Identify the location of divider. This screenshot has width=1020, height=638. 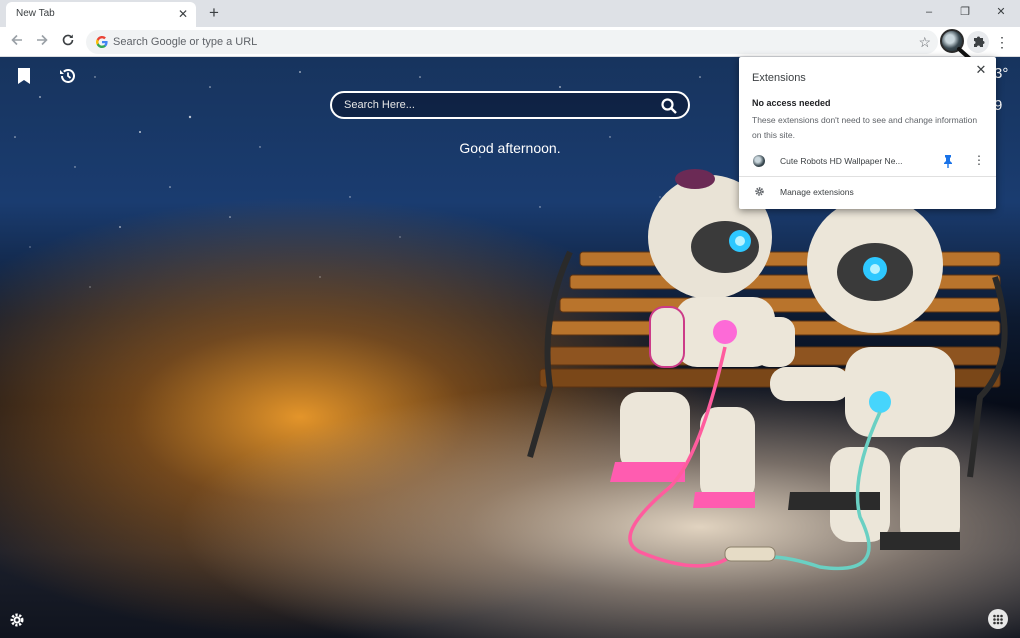
(867, 176).